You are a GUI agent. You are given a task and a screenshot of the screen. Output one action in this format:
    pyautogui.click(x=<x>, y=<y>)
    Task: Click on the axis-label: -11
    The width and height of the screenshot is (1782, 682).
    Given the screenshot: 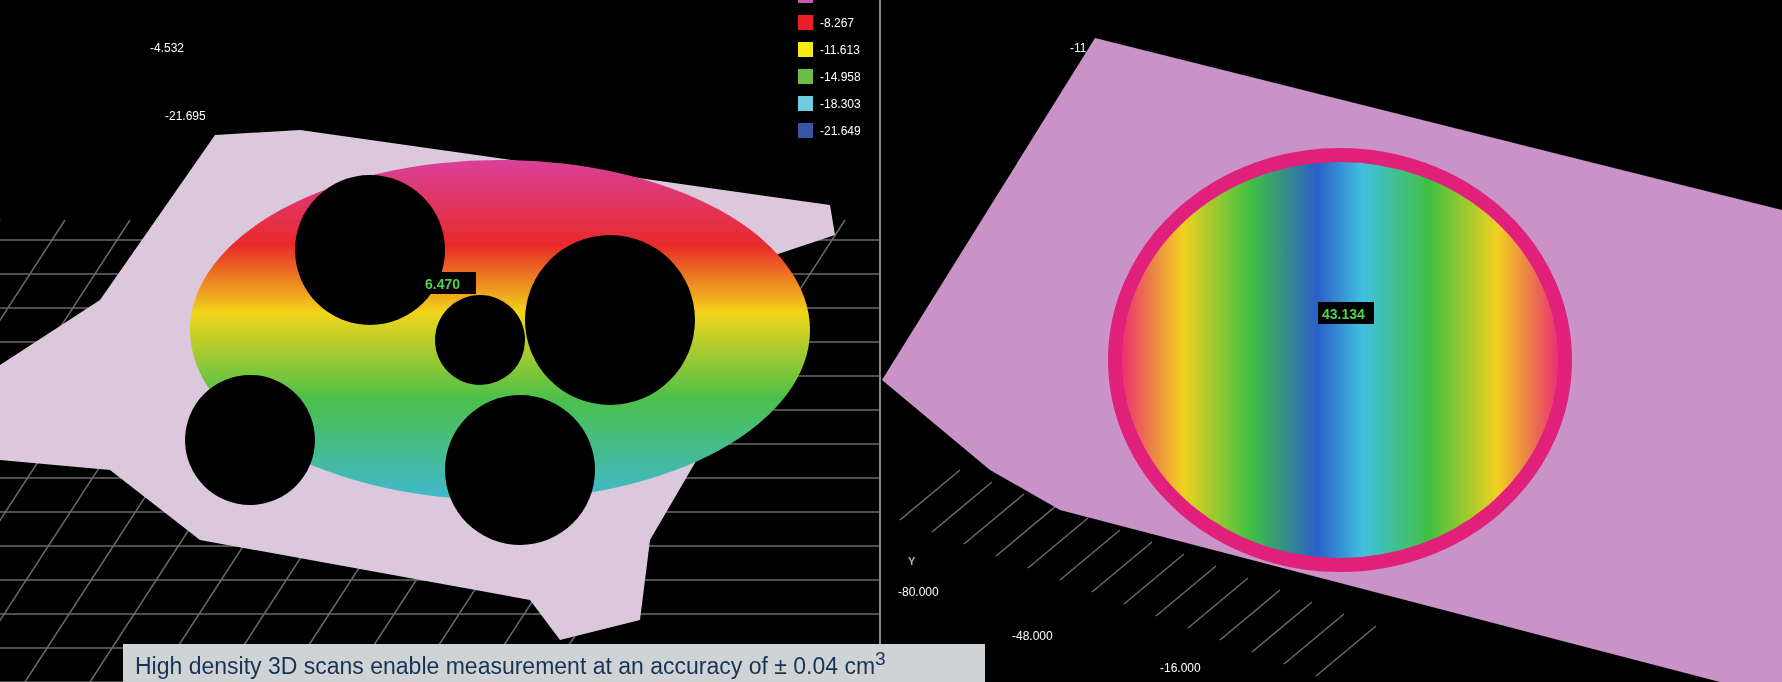 What is the action you would take?
    pyautogui.click(x=1078, y=48)
    